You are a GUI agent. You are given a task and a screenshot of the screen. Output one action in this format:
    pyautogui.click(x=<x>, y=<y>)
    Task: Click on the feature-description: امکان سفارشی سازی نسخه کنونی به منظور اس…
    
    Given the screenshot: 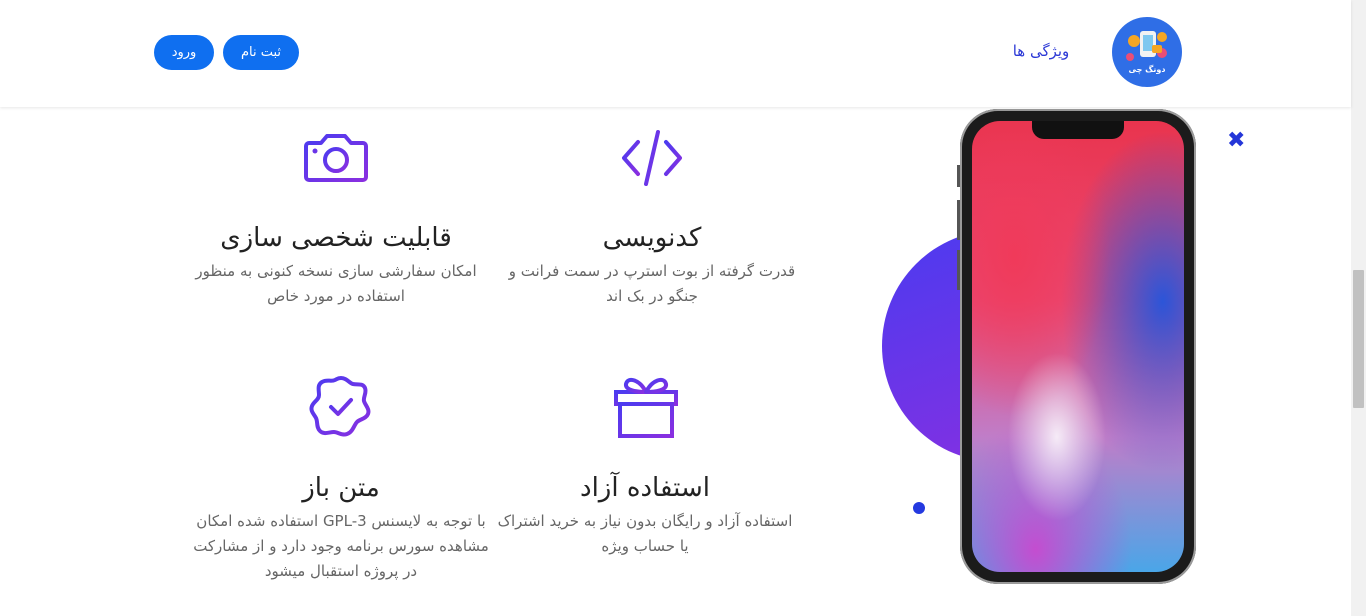 What is the action you would take?
    pyautogui.click(x=336, y=283)
    